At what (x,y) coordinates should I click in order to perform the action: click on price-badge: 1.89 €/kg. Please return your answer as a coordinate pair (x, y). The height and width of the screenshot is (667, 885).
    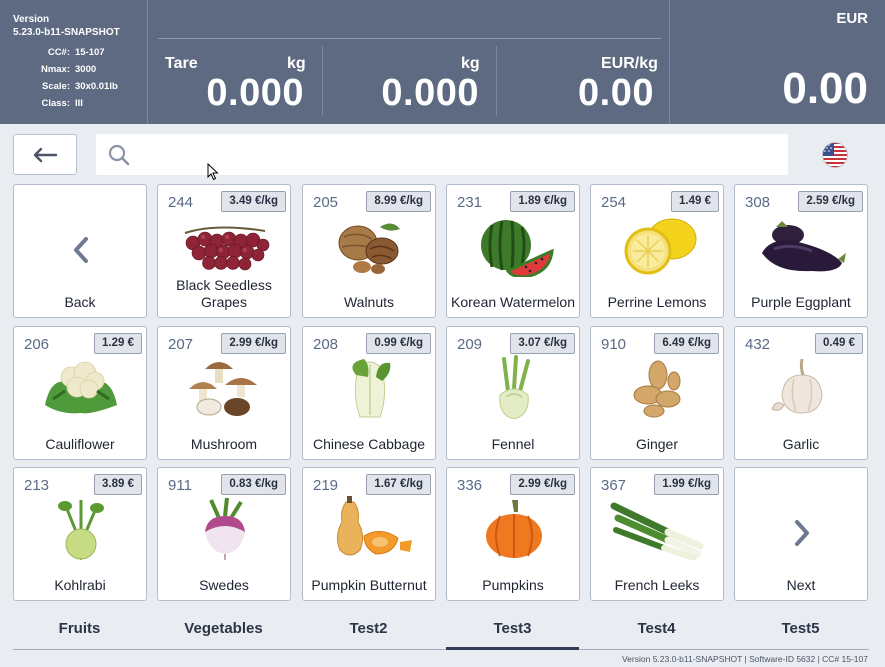
    Looking at the image, I should click on (542, 201).